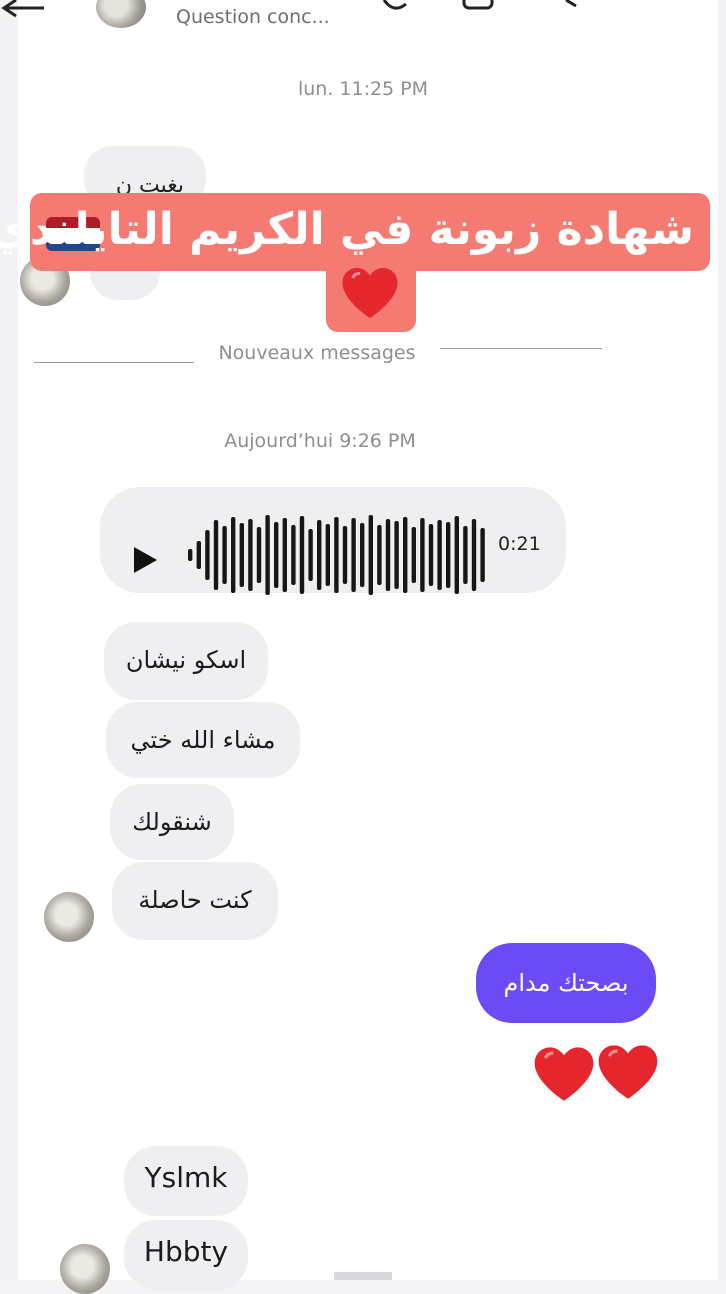 Image resolution: width=726 pixels, height=1294 pixels. Describe the element at coordinates (519, 544) in the screenshot. I see `voice-duration: 0:21` at that location.